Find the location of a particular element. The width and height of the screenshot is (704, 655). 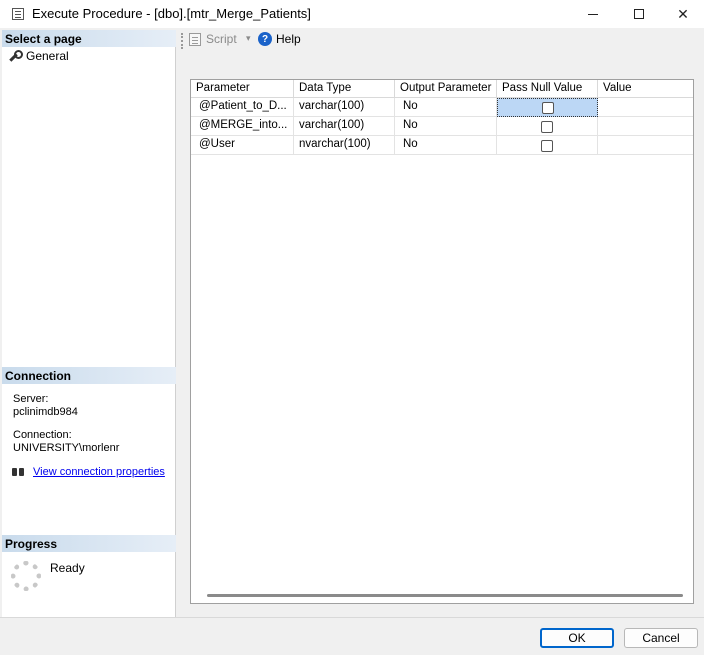

help-button: ? Help is located at coordinates (279, 39).